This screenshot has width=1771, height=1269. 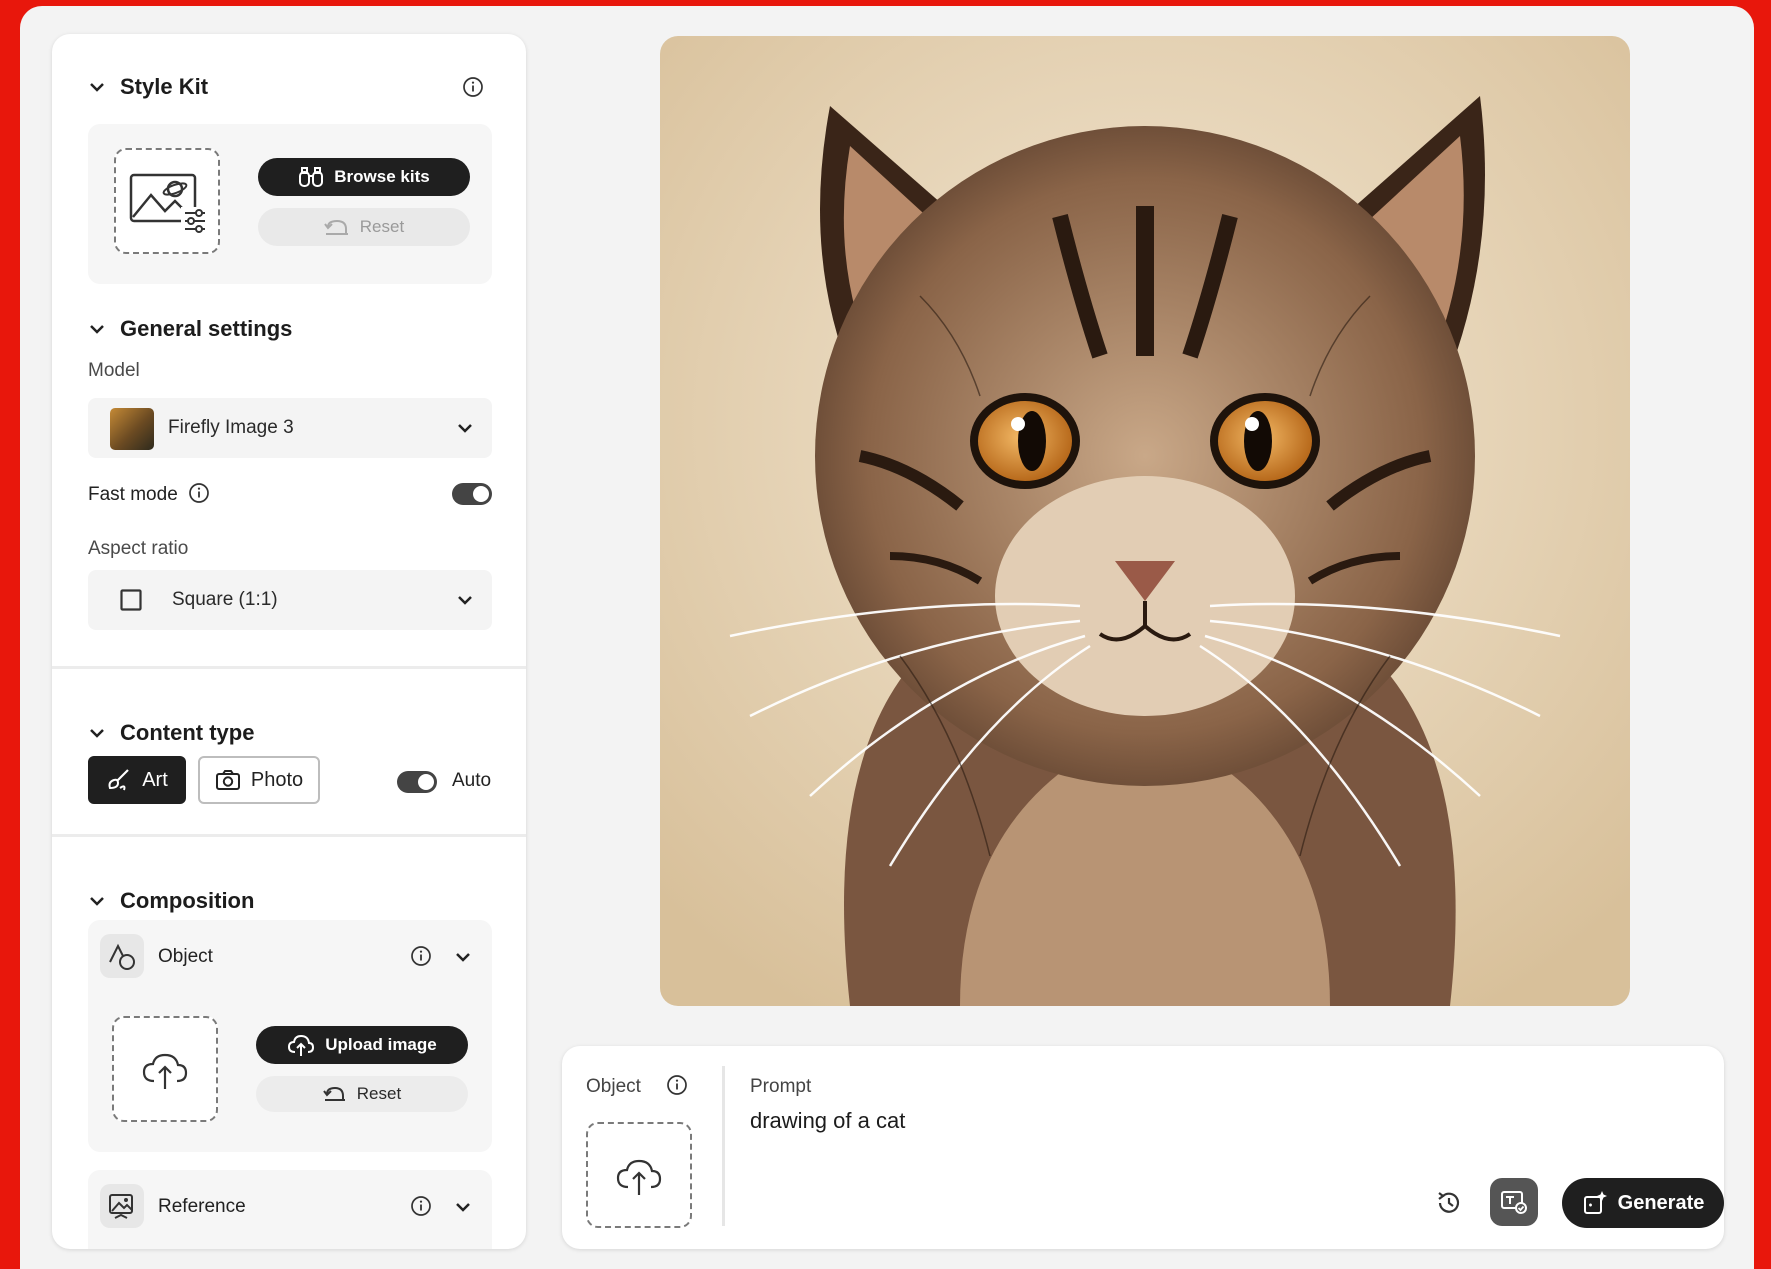 I want to click on history-icon, so click(x=1449, y=1203).